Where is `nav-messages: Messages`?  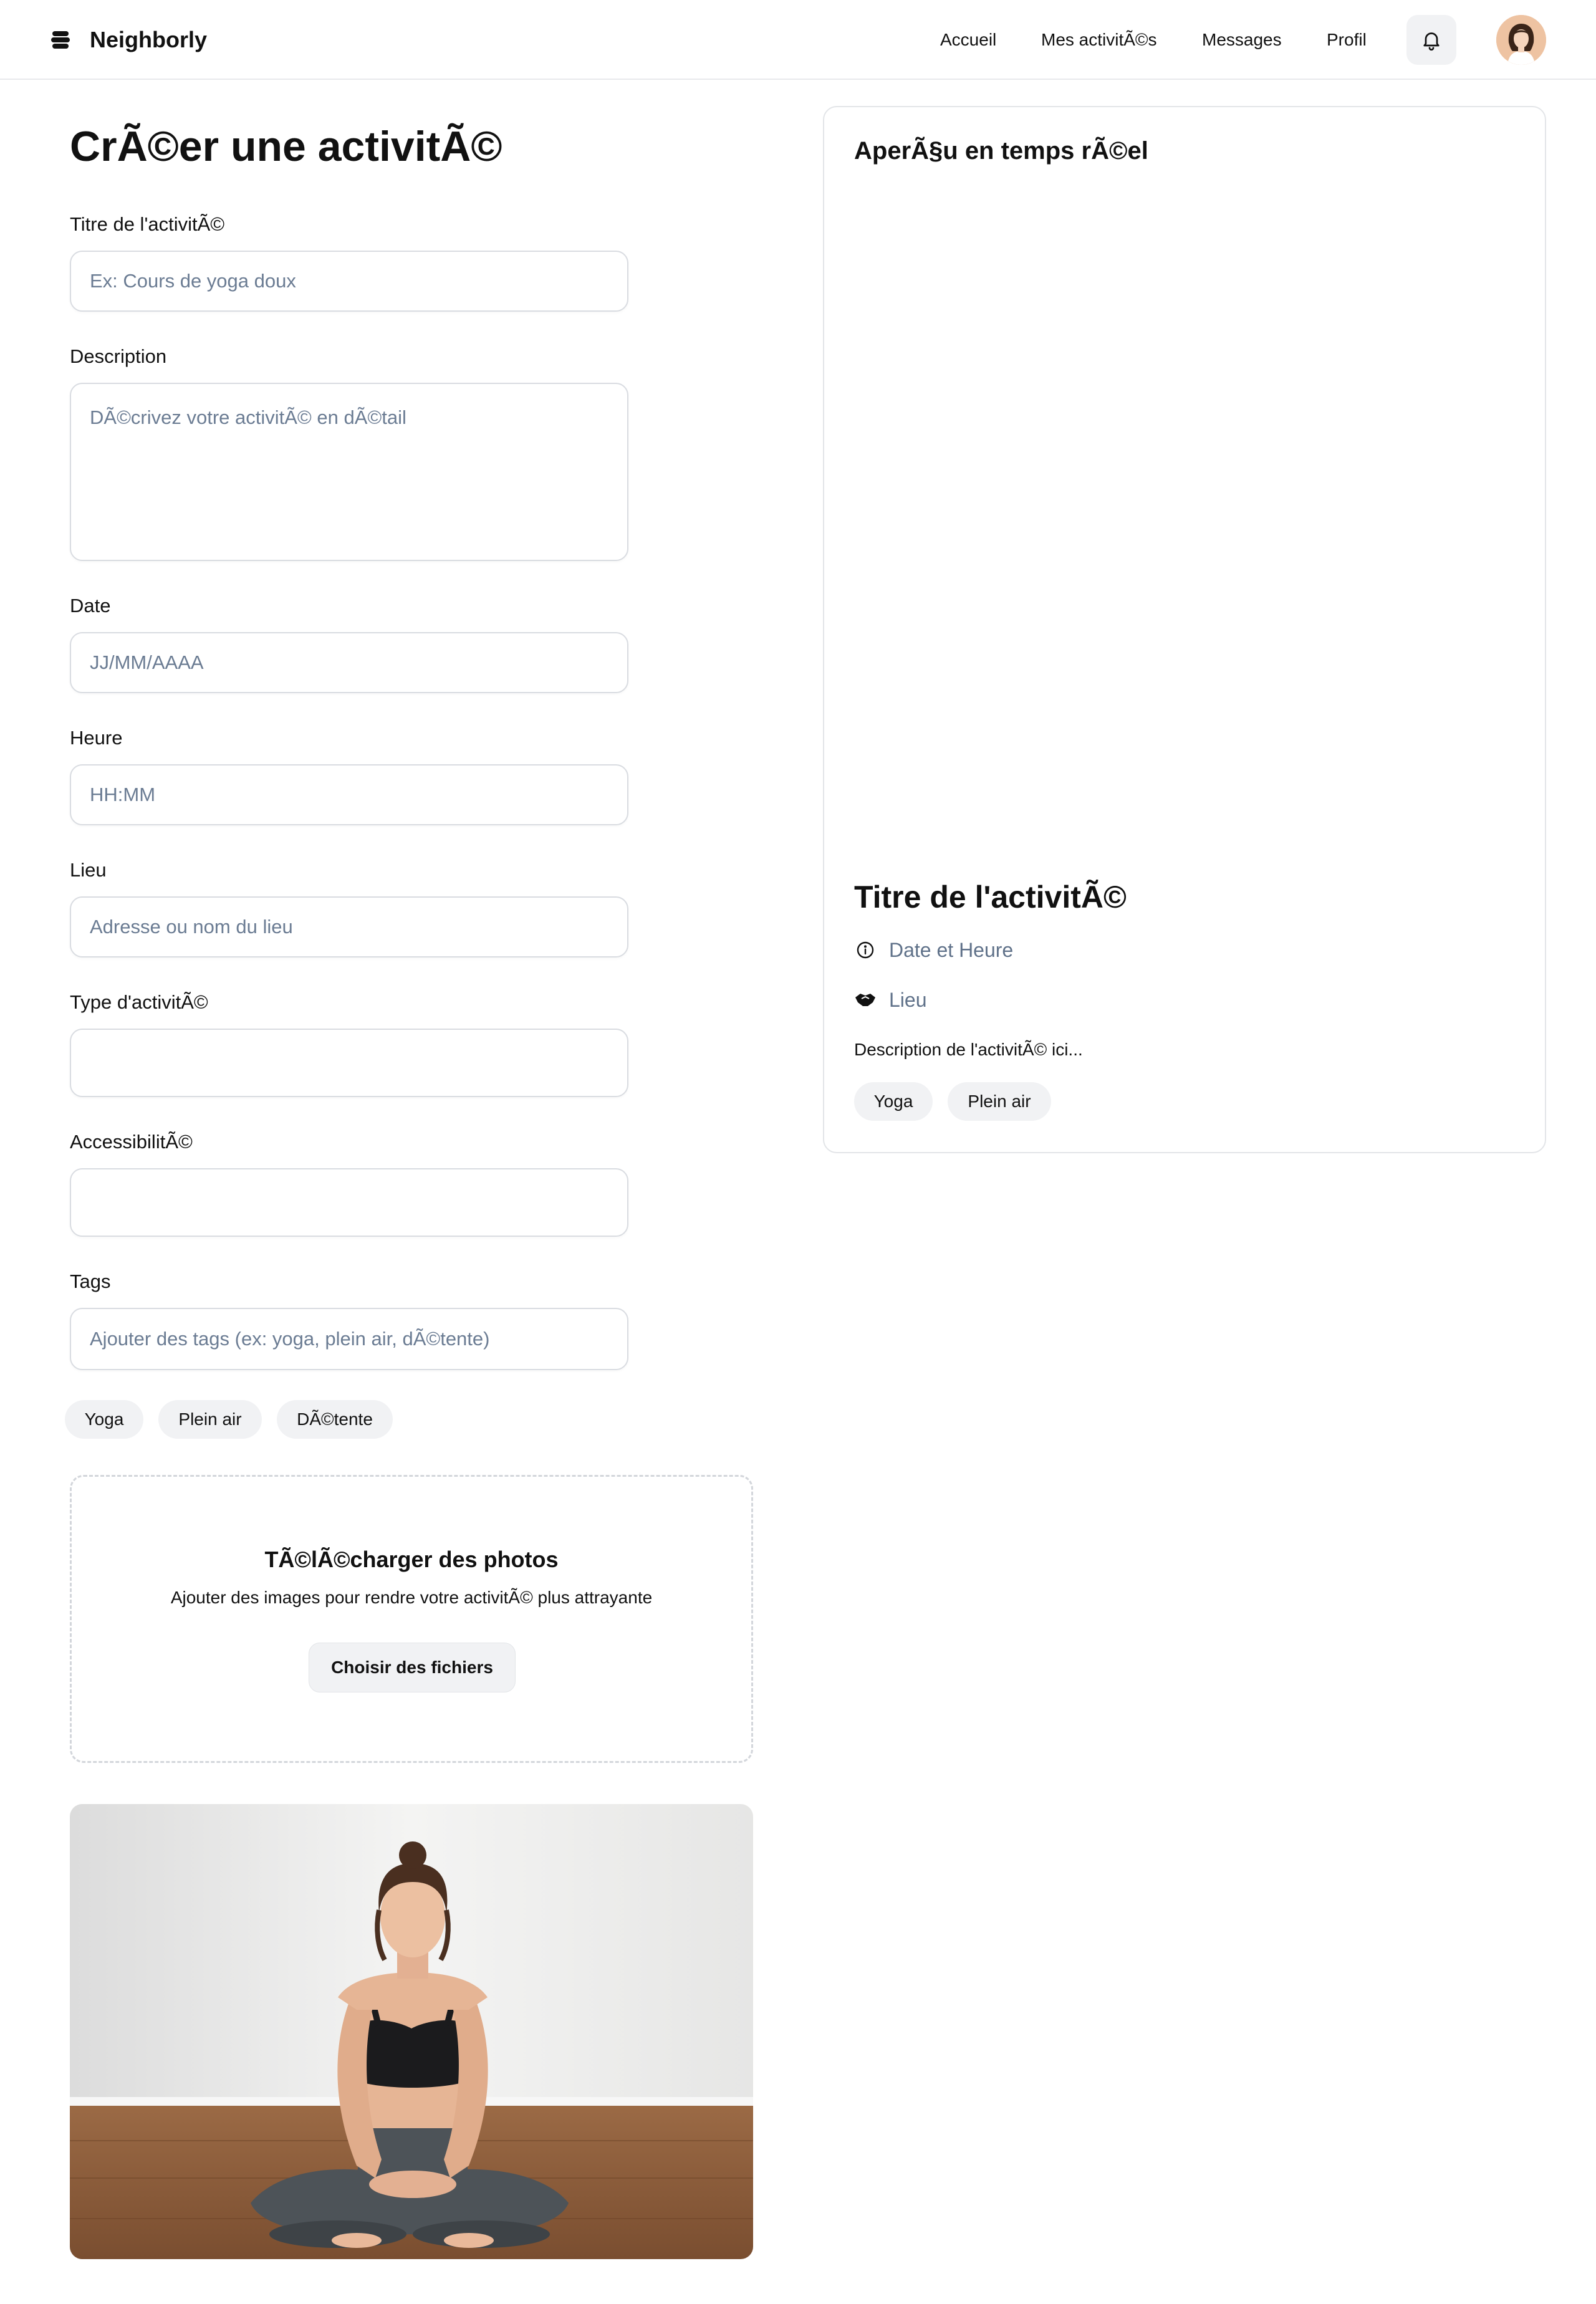
nav-messages: Messages is located at coordinates (1242, 40).